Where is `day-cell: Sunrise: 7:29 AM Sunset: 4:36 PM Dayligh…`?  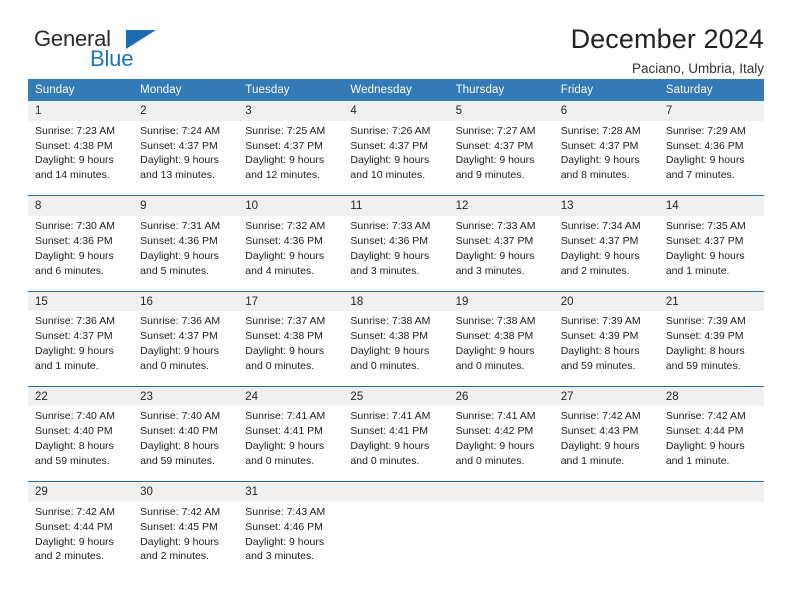
day-cell: Sunrise: 7:29 AM Sunset: 4:36 PM Dayligh… is located at coordinates (711, 158).